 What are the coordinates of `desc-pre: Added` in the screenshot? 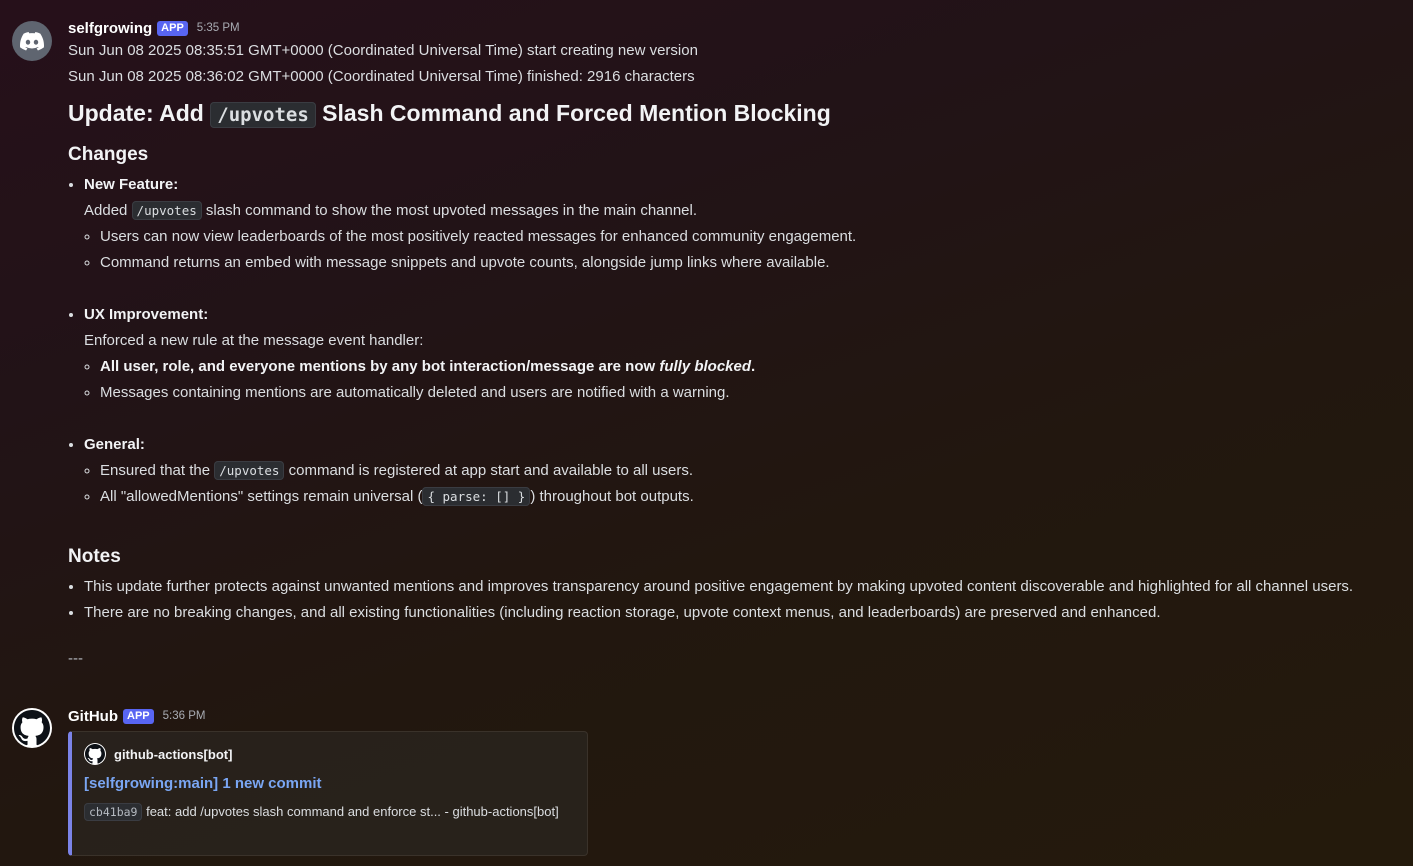 It's located at (108, 210).